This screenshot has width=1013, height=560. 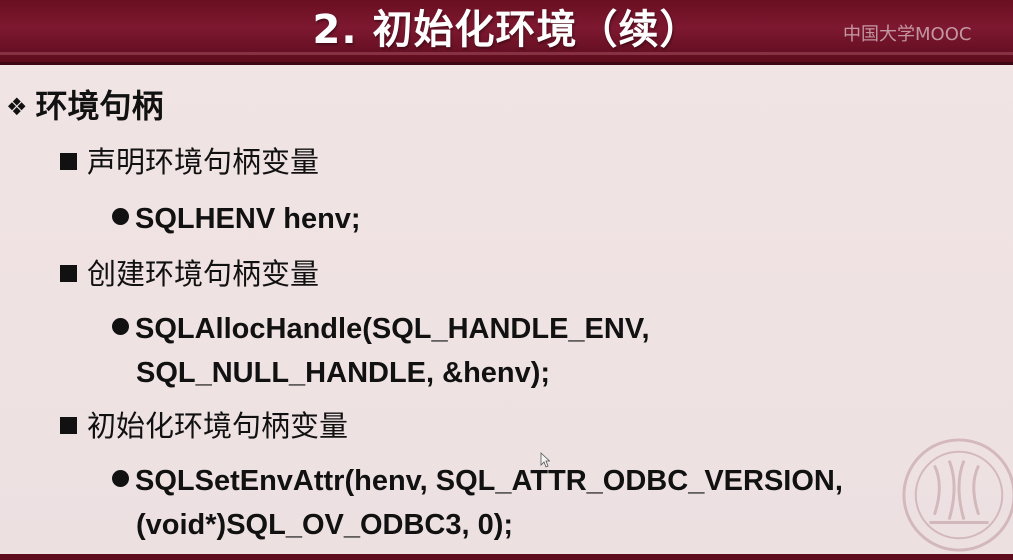 I want to click on subsection-label-init: 初始化环境句柄变量, so click(x=204, y=426).